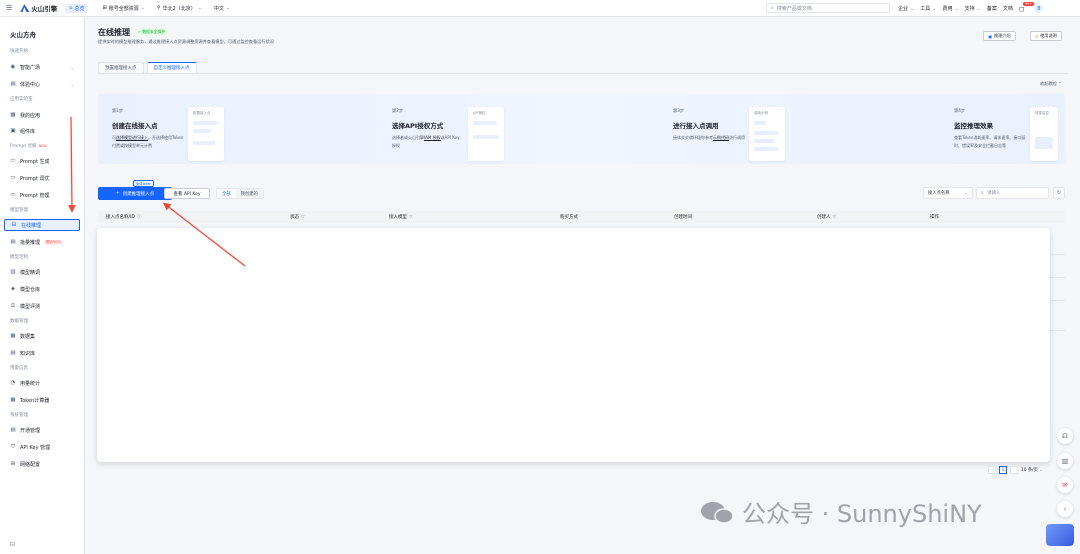 This screenshot has height=554, width=1080. What do you see at coordinates (171, 67) in the screenshot?
I see `tab-custom-endpoint: 自定义推理接入点` at bounding box center [171, 67].